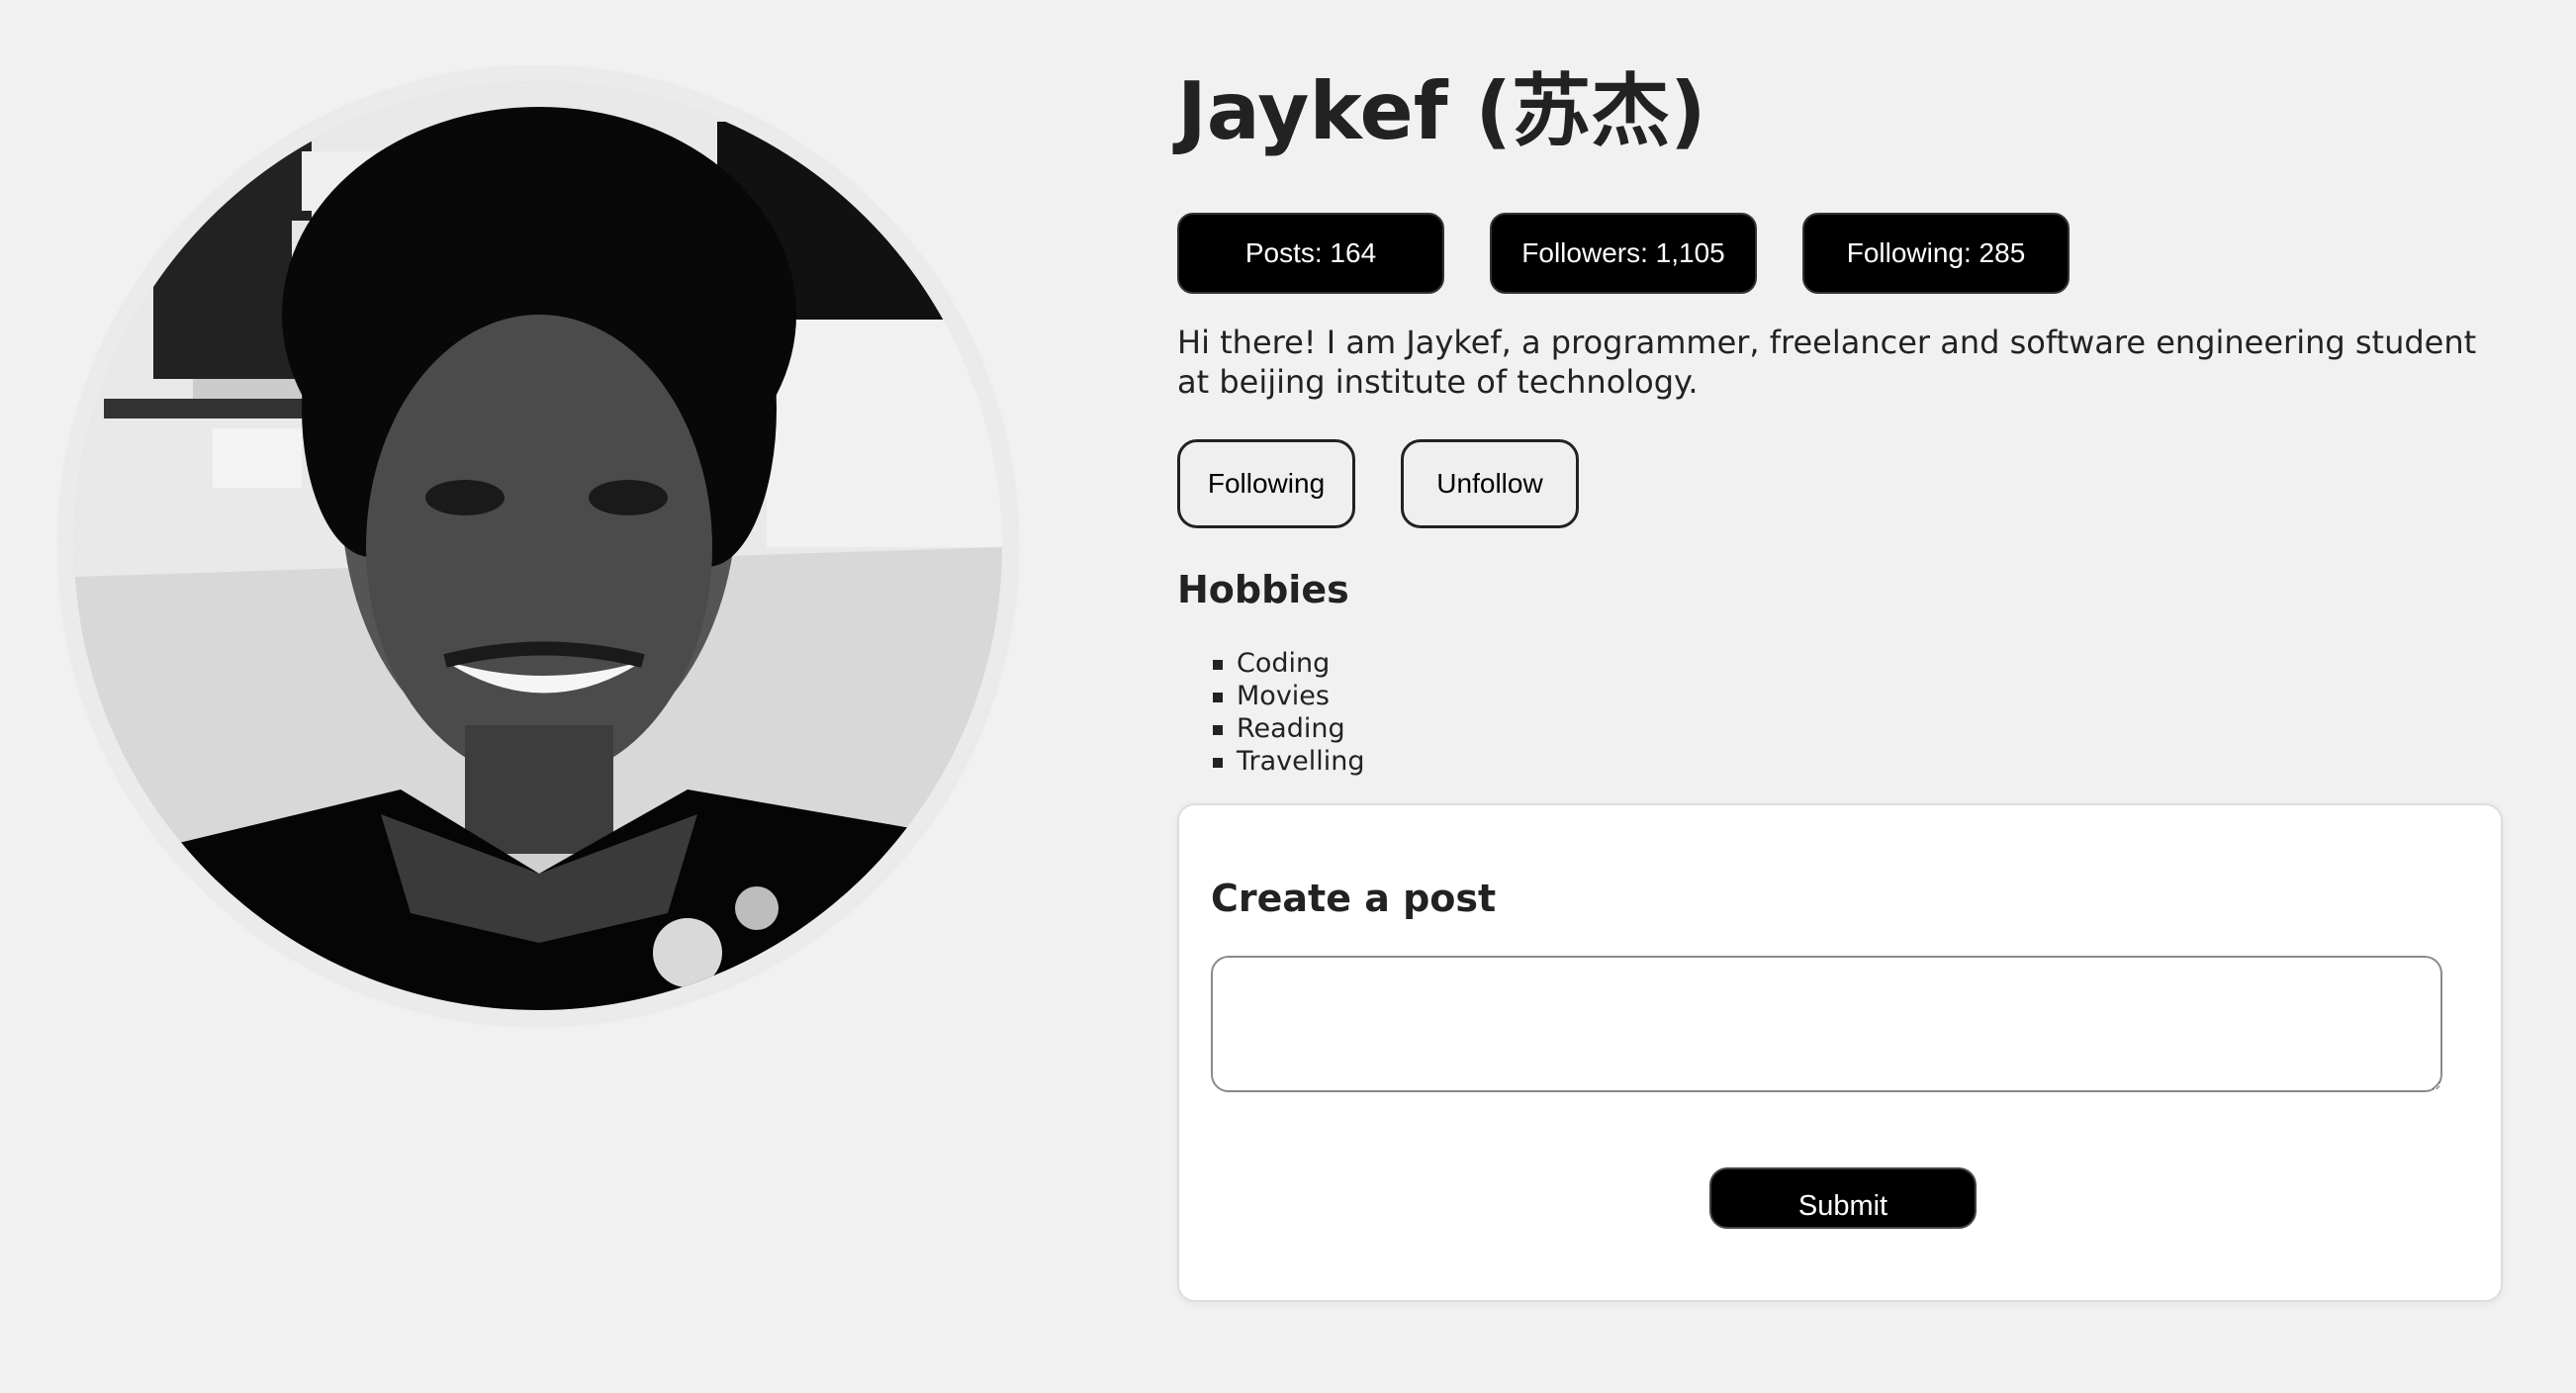 The height and width of the screenshot is (1393, 2576). What do you see at coordinates (1843, 1198) in the screenshot?
I see `submit-button: Submit` at bounding box center [1843, 1198].